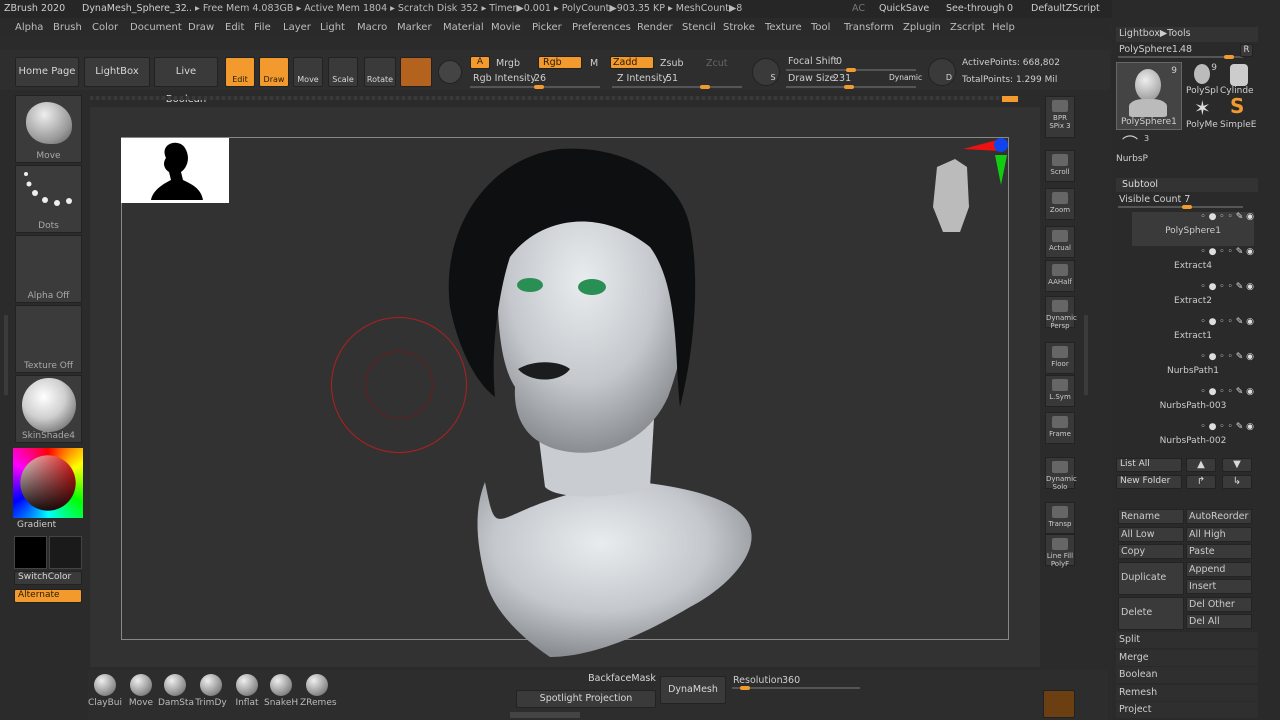 This screenshot has width=1280, height=720. What do you see at coordinates (975, 8) in the screenshot?
I see `see-through-label: See-through` at bounding box center [975, 8].